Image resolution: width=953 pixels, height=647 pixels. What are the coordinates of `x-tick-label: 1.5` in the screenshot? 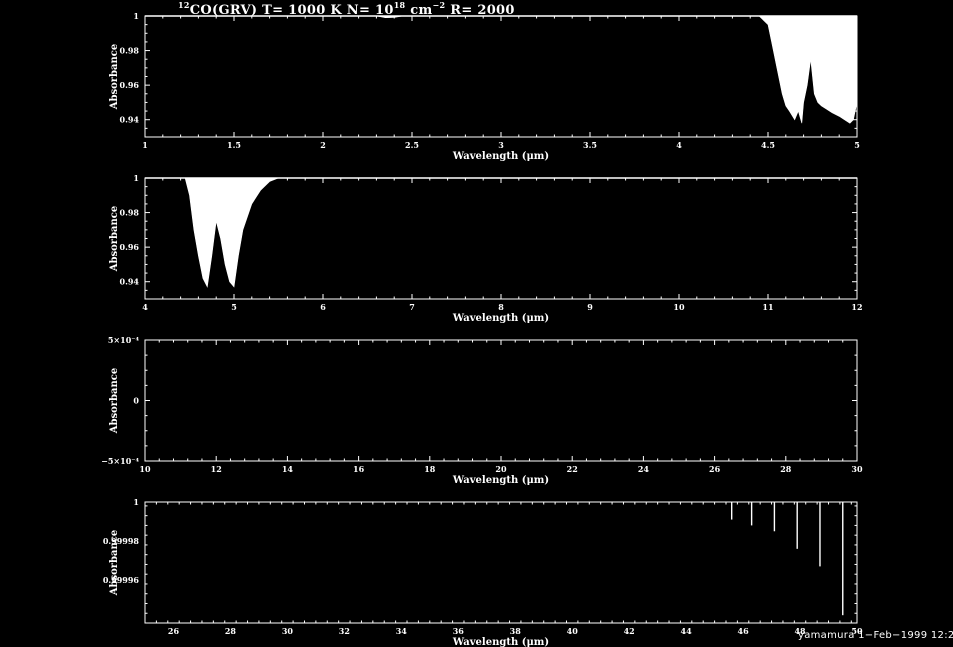 It's located at (234, 145).